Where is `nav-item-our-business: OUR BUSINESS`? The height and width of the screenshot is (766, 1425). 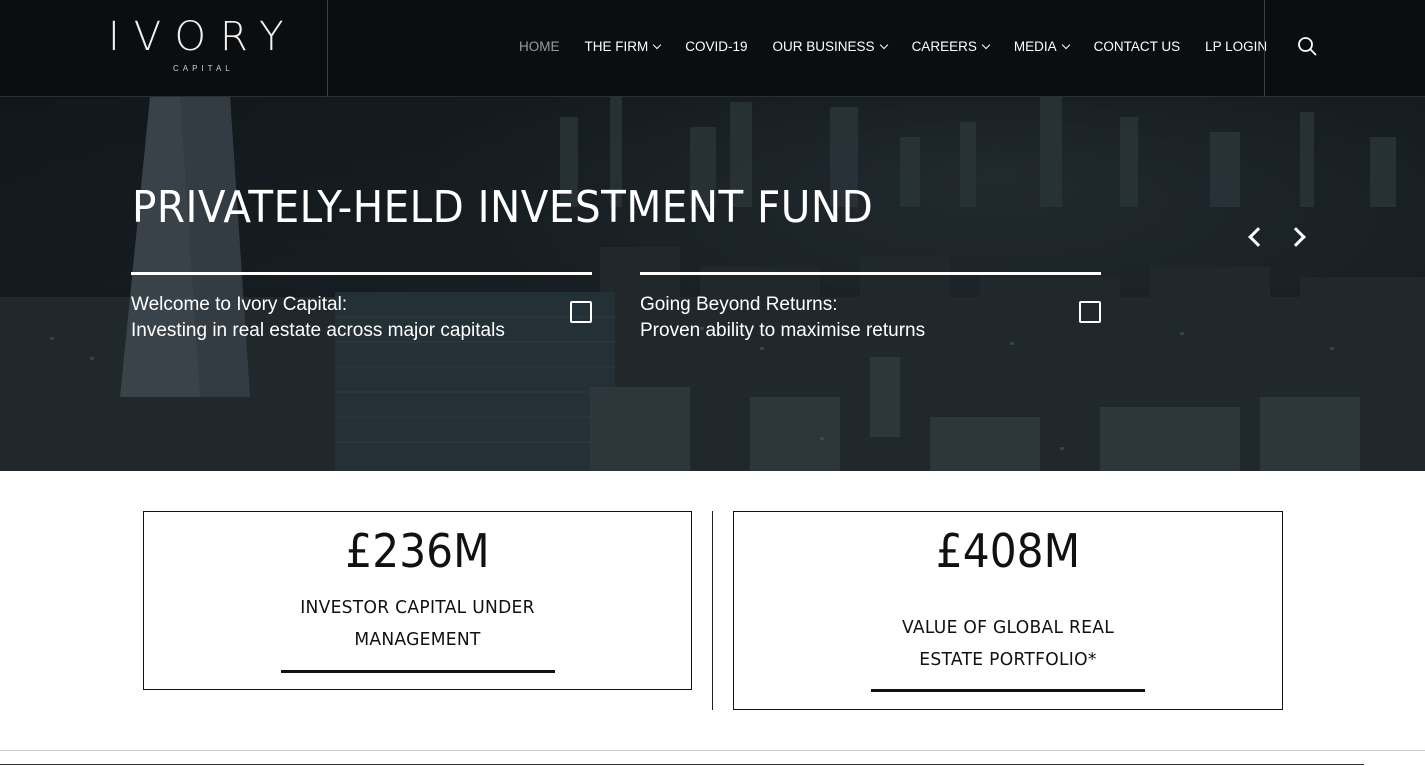
nav-item-our-business: OUR BUSINESS is located at coordinates (830, 46).